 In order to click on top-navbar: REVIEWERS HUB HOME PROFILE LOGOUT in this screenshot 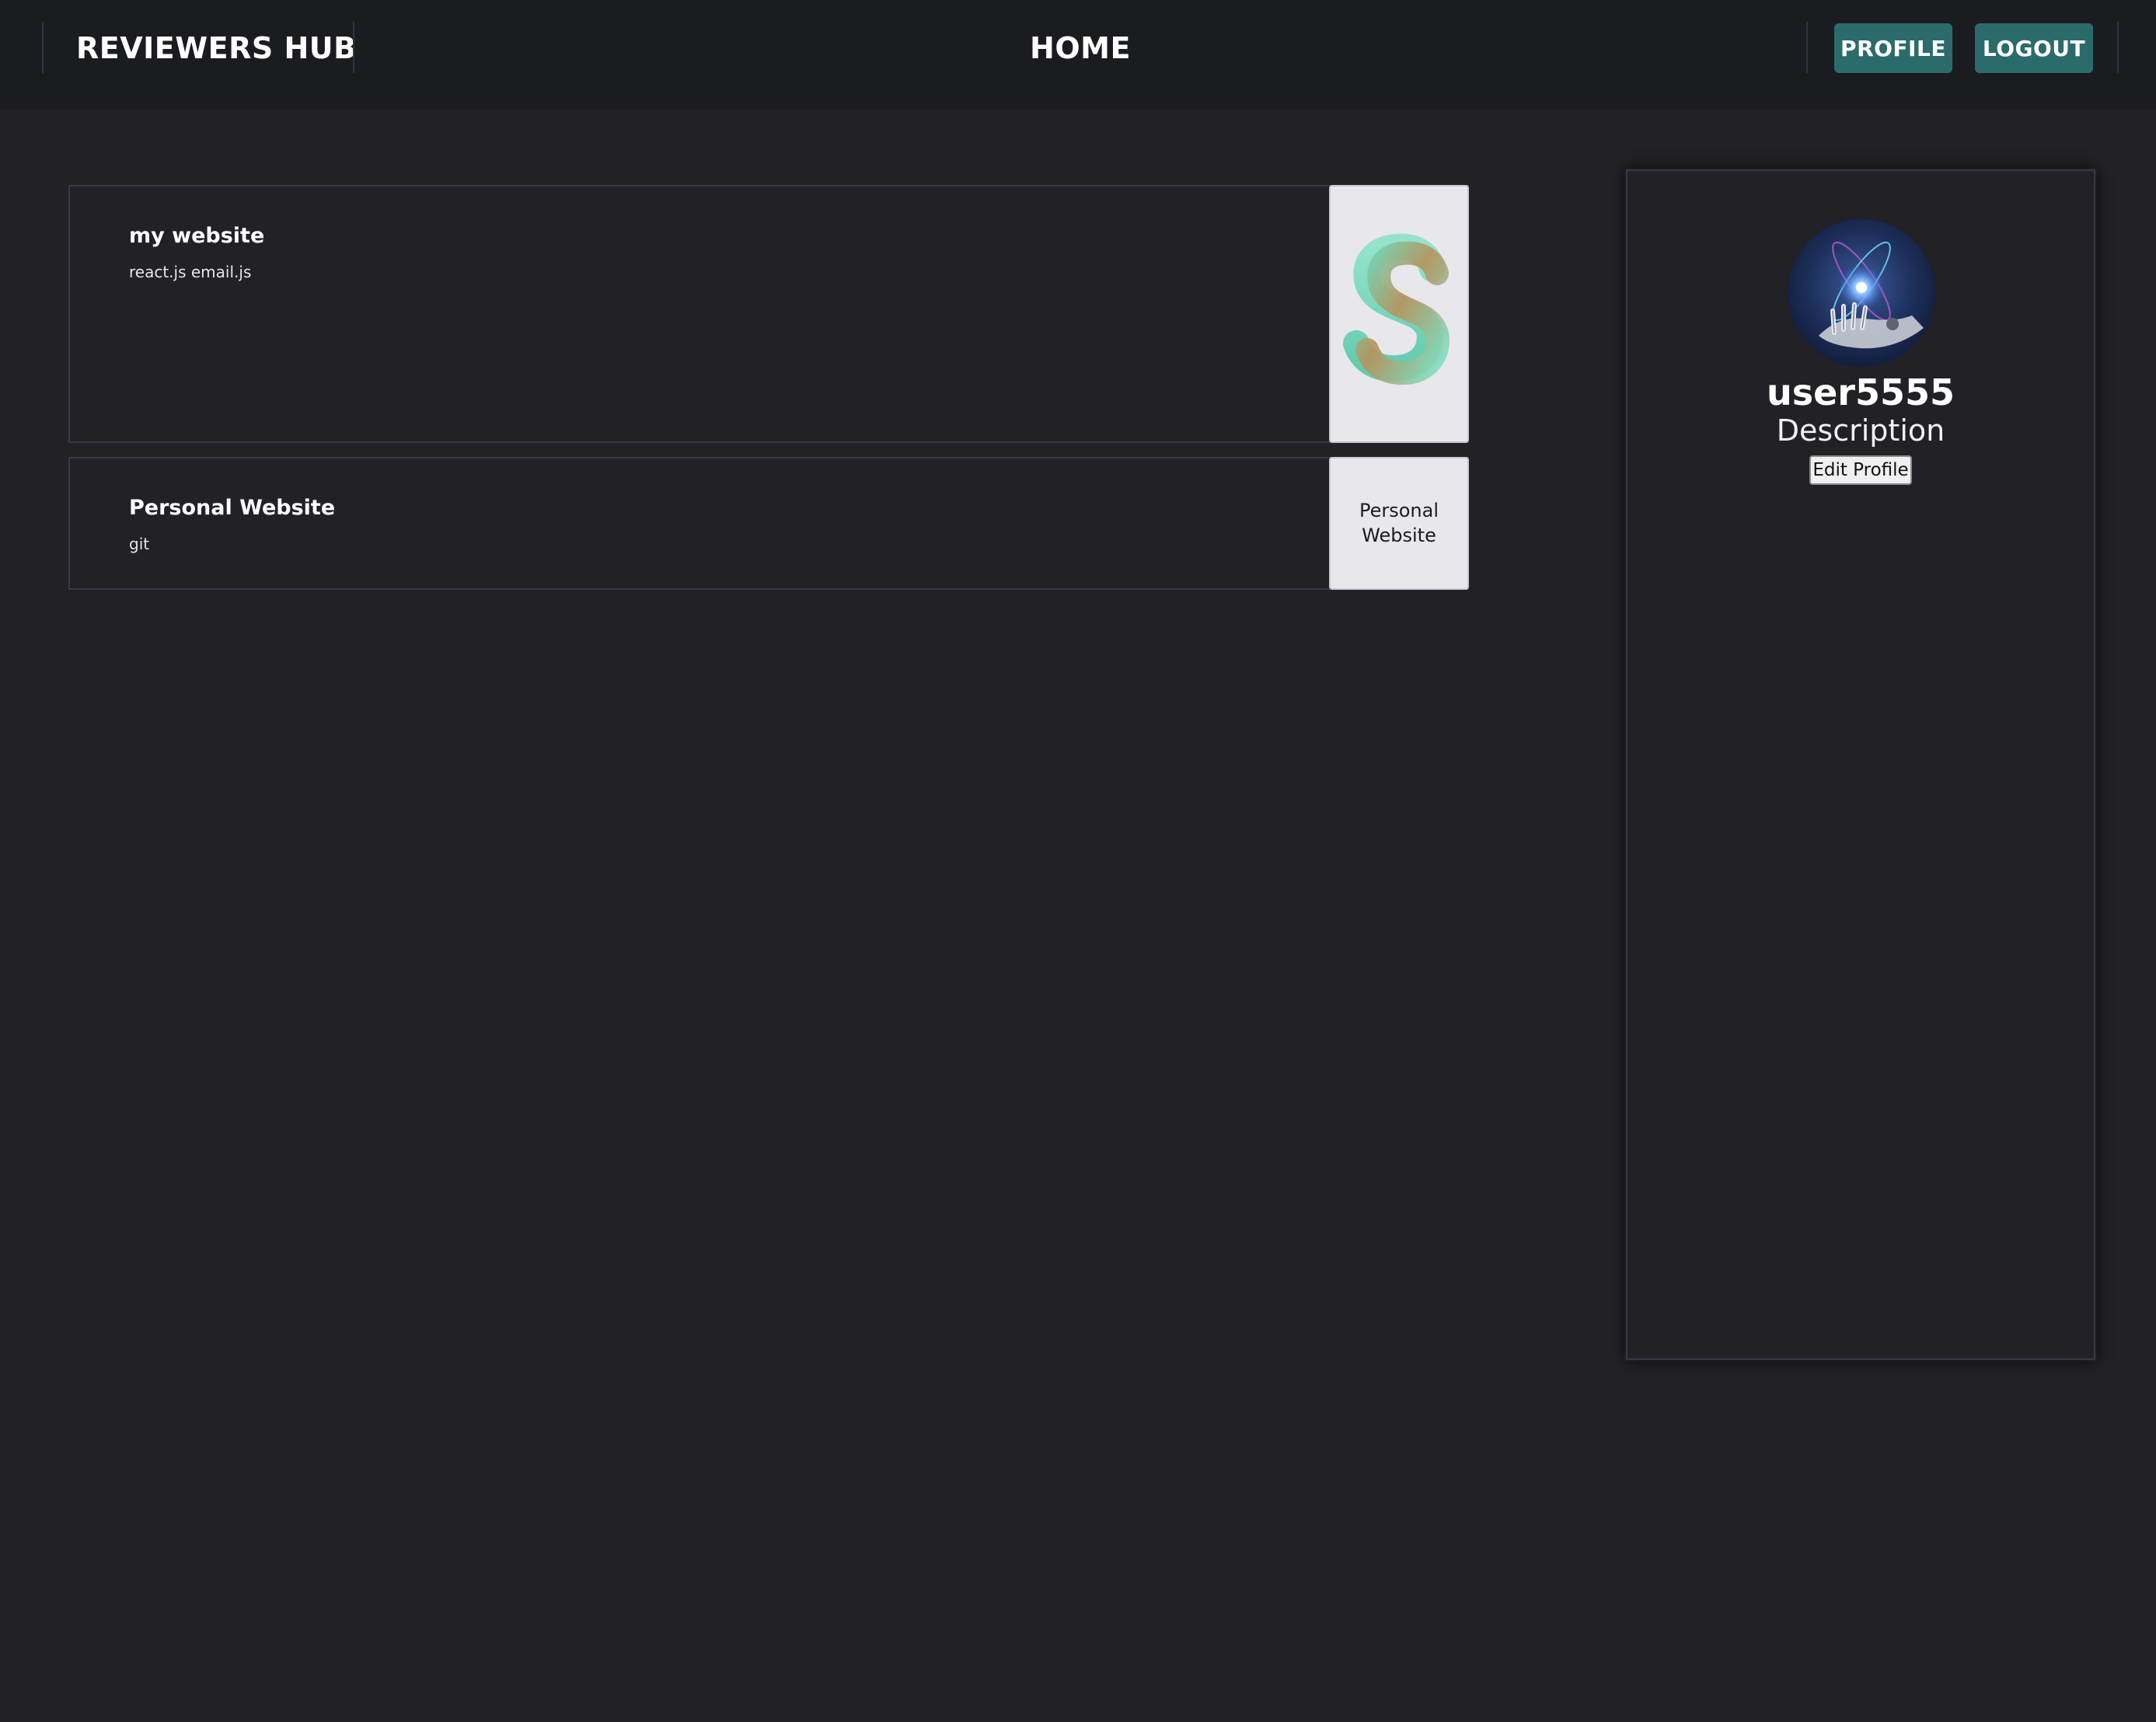, I will do `click(1078, 55)`.